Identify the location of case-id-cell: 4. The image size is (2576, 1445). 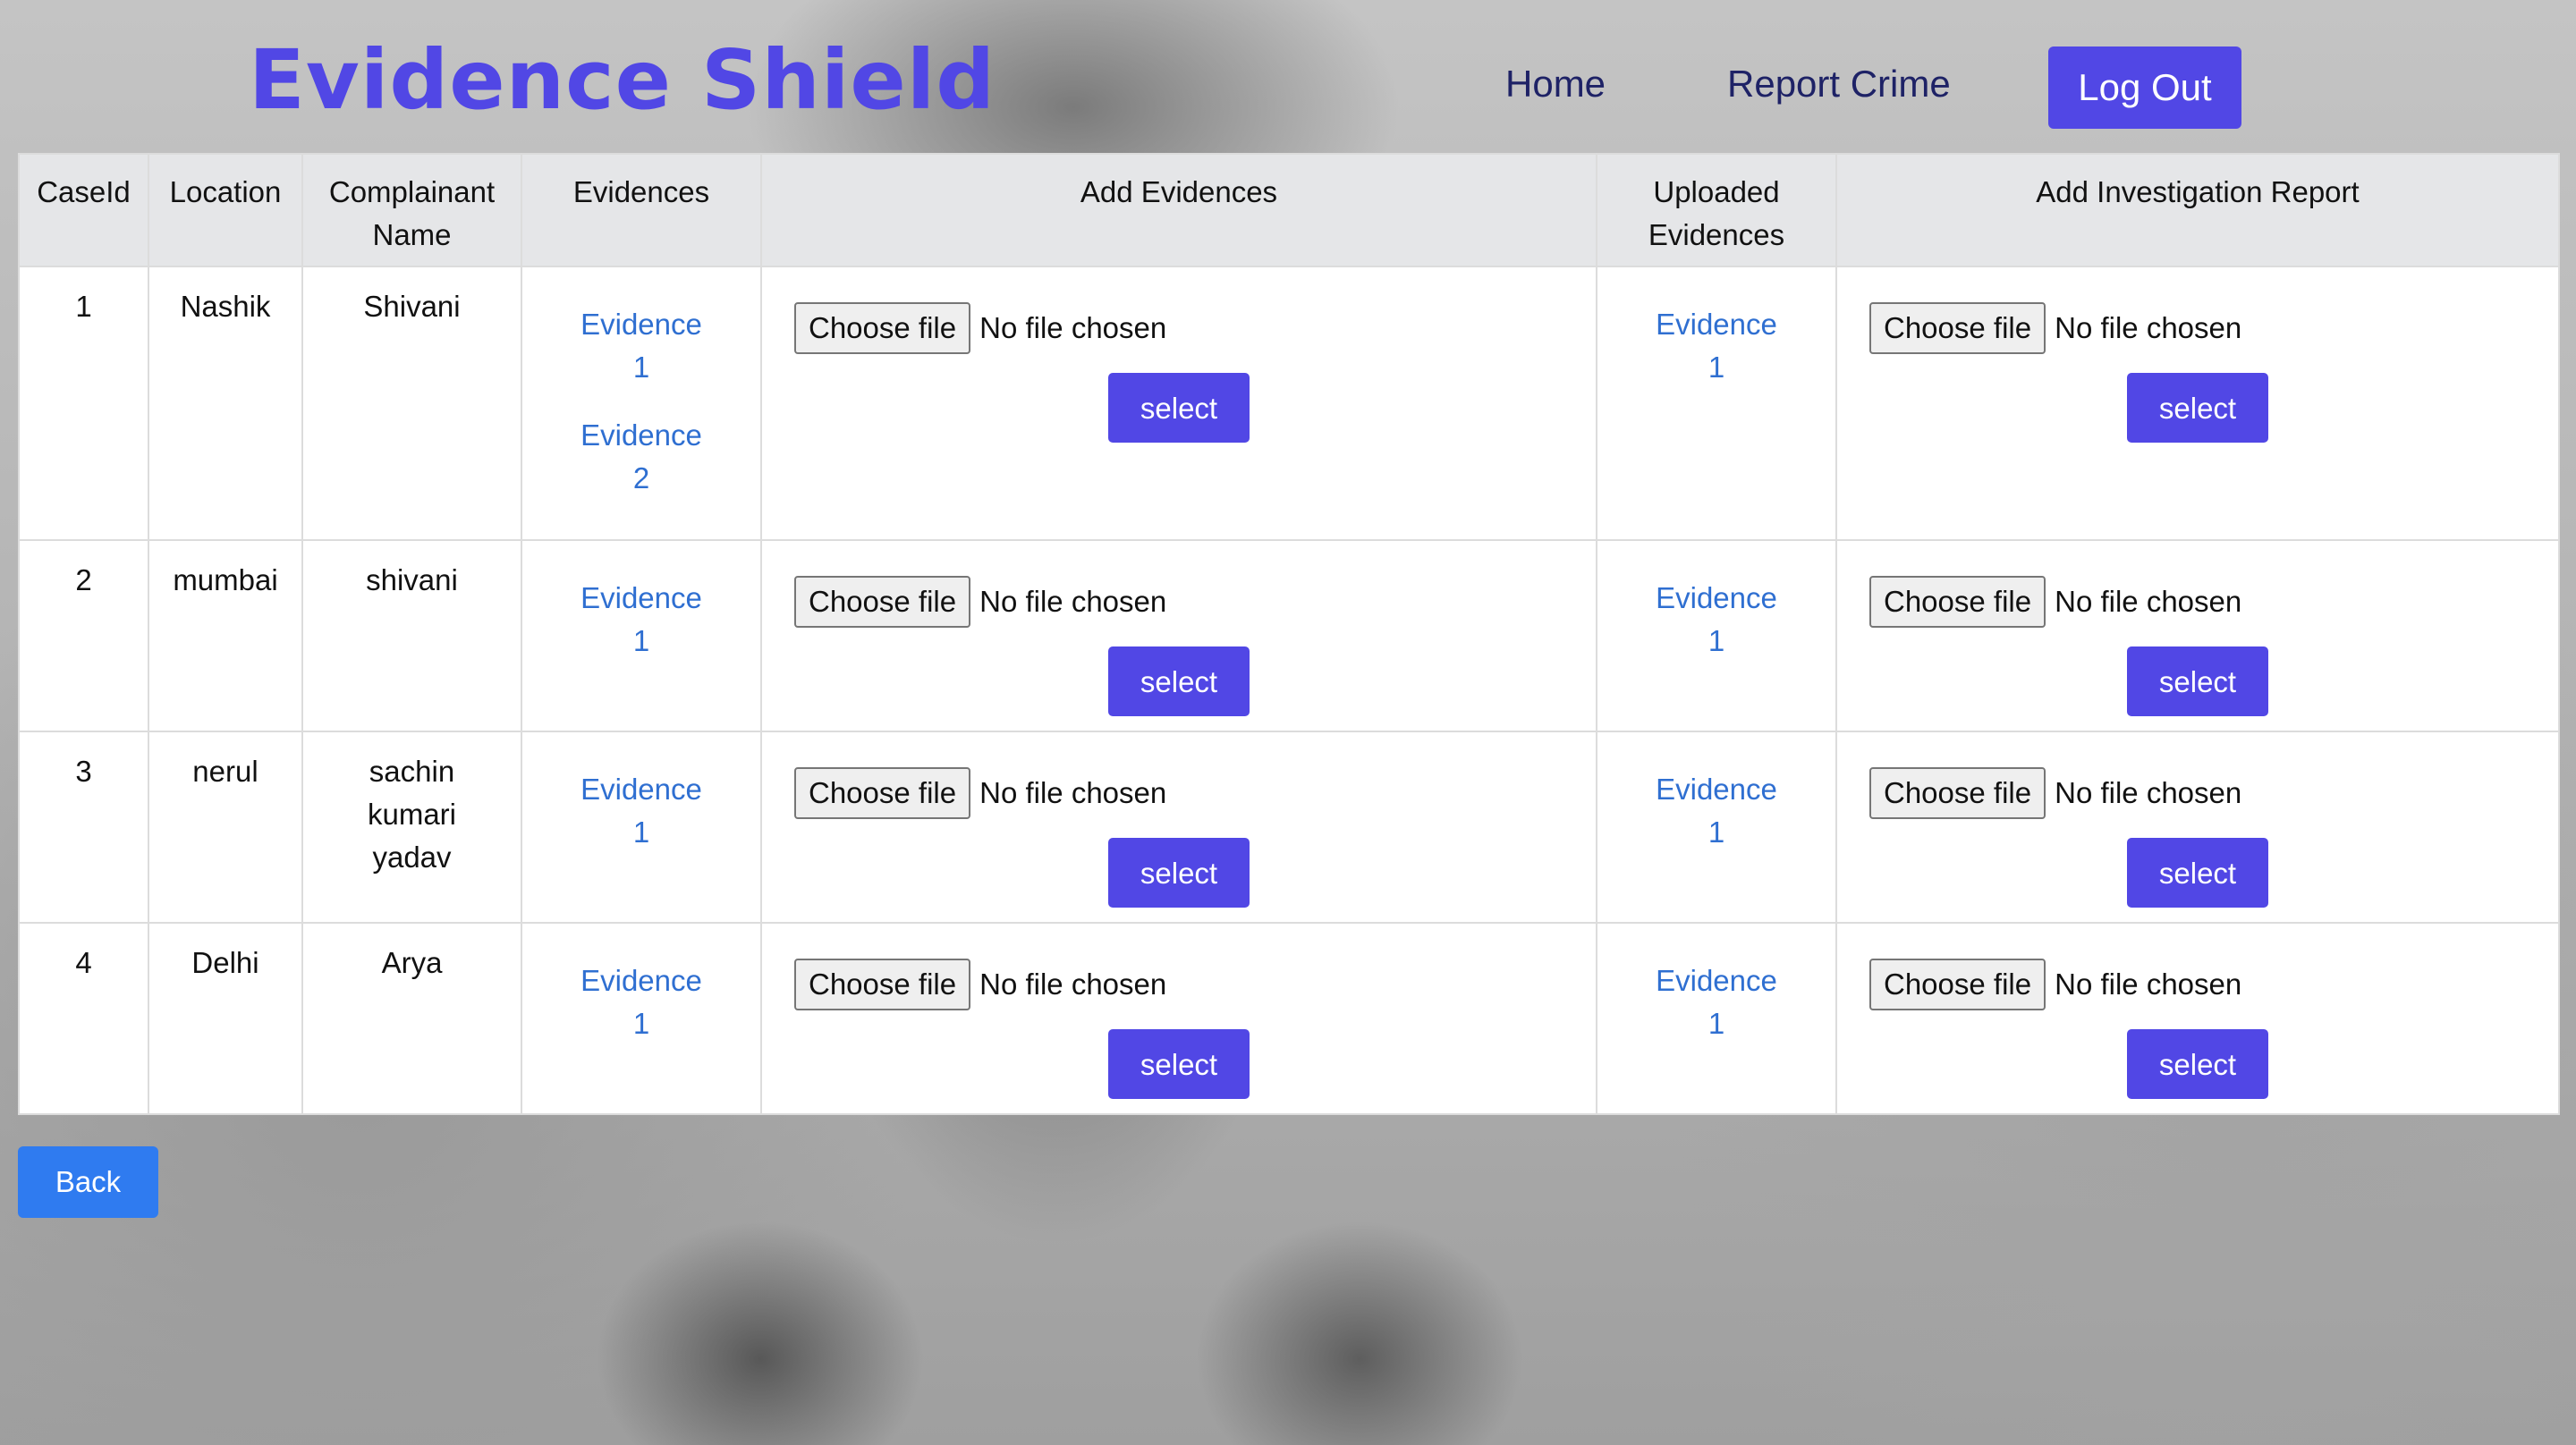
(83, 1018).